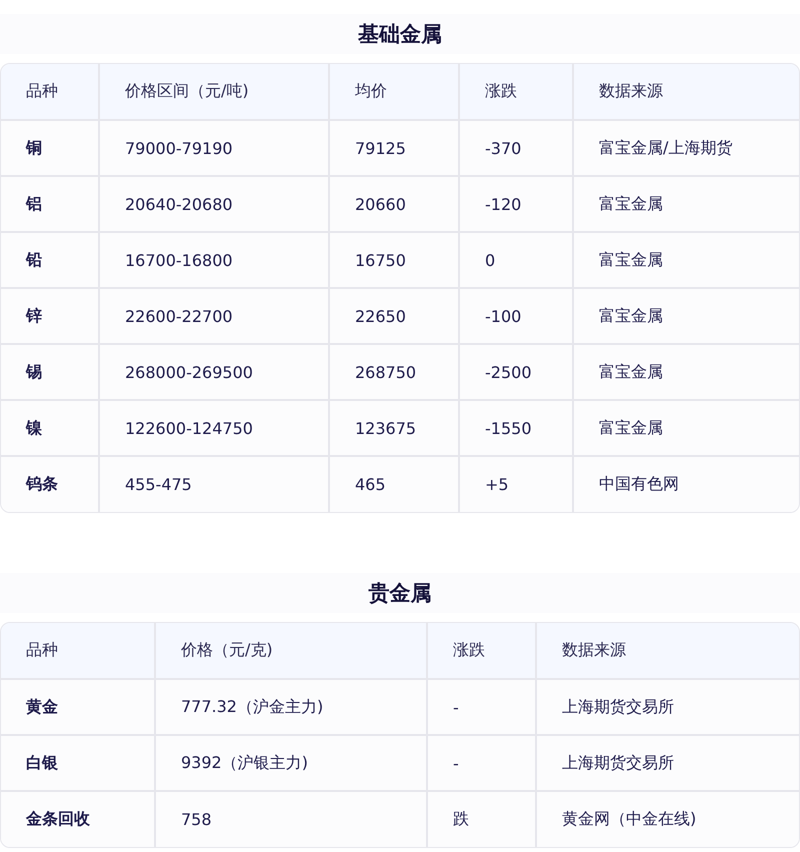  Describe the element at coordinates (686, 148) in the screenshot. I see `table-cell: 富宝金属/上海期货` at that location.